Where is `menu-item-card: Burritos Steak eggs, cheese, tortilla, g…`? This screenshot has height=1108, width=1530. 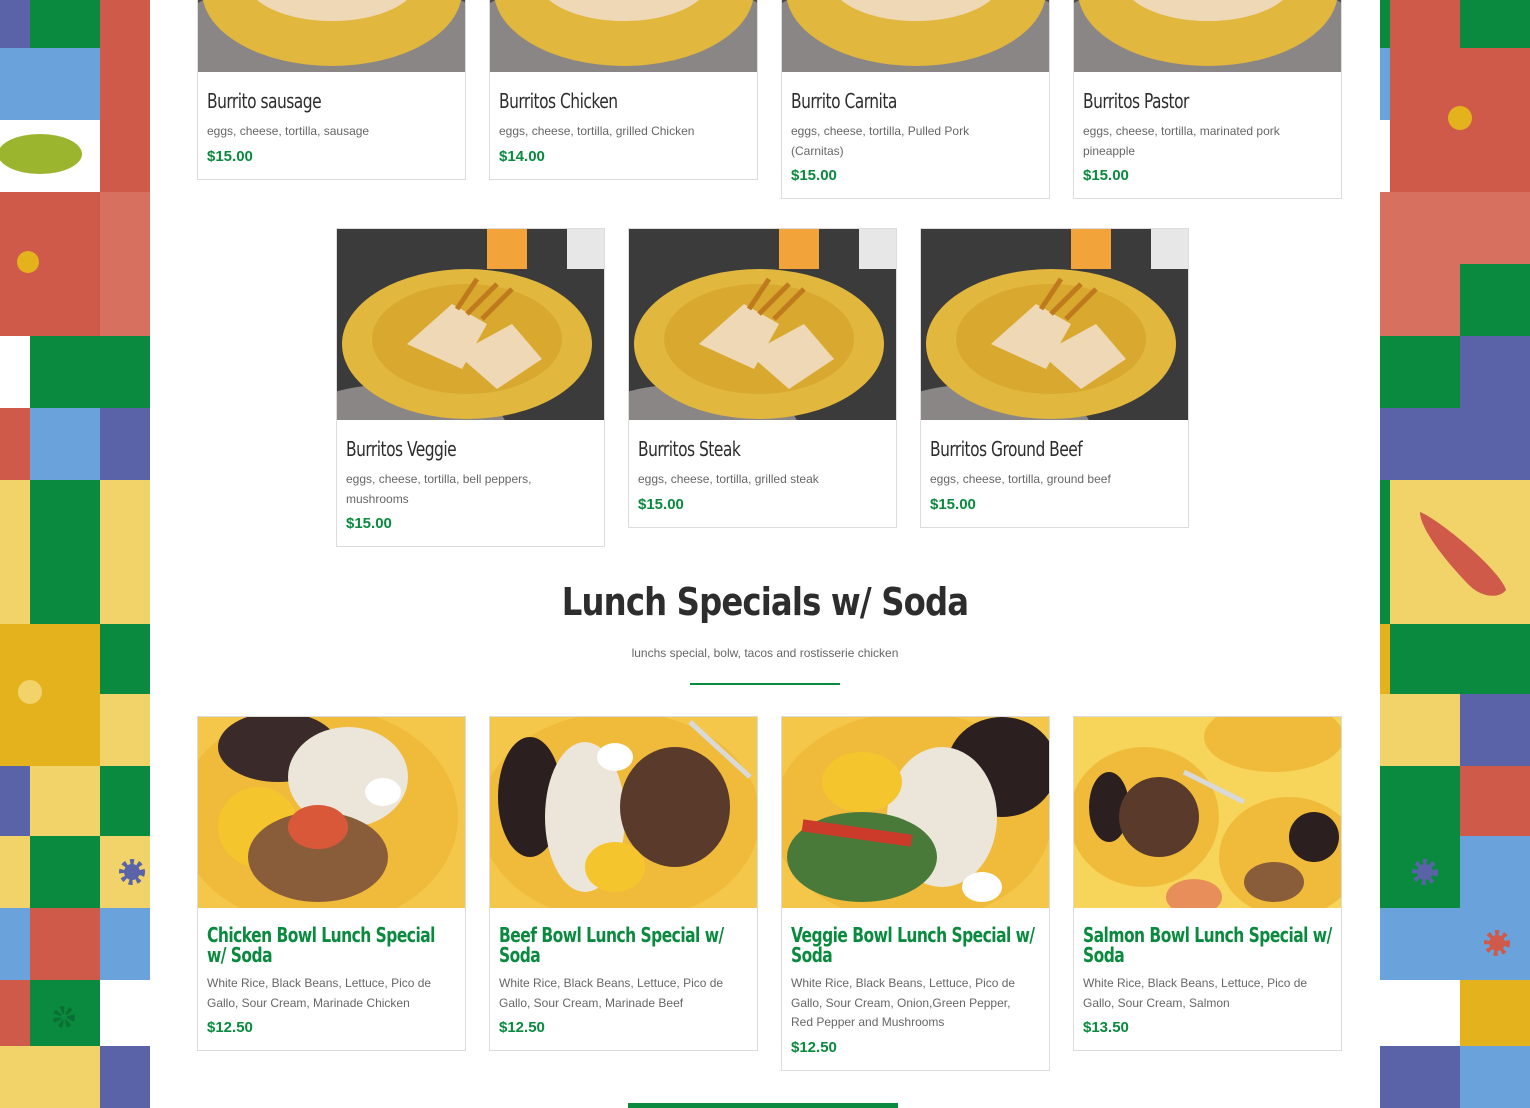 menu-item-card: Burritos Steak eggs, cheese, tortilla, g… is located at coordinates (762, 378).